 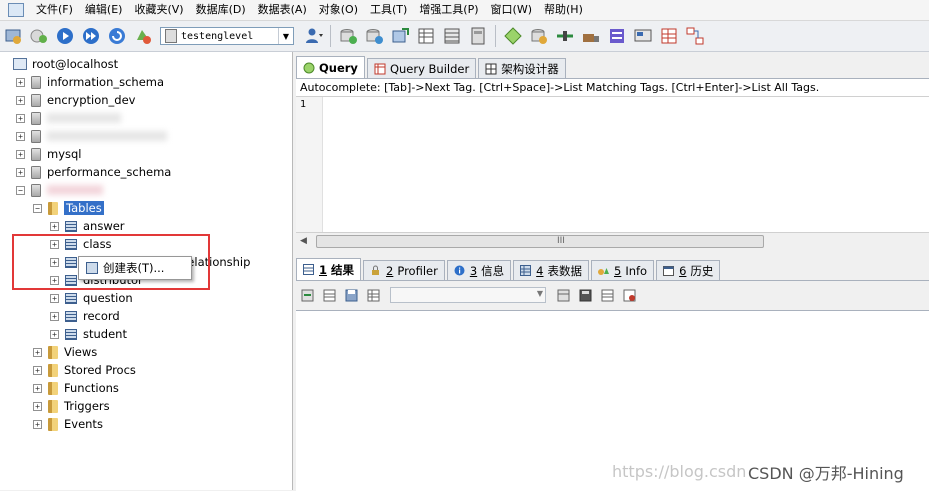 What do you see at coordinates (68, 208) in the screenshot?
I see `tree-folder-tables: − Tables` at bounding box center [68, 208].